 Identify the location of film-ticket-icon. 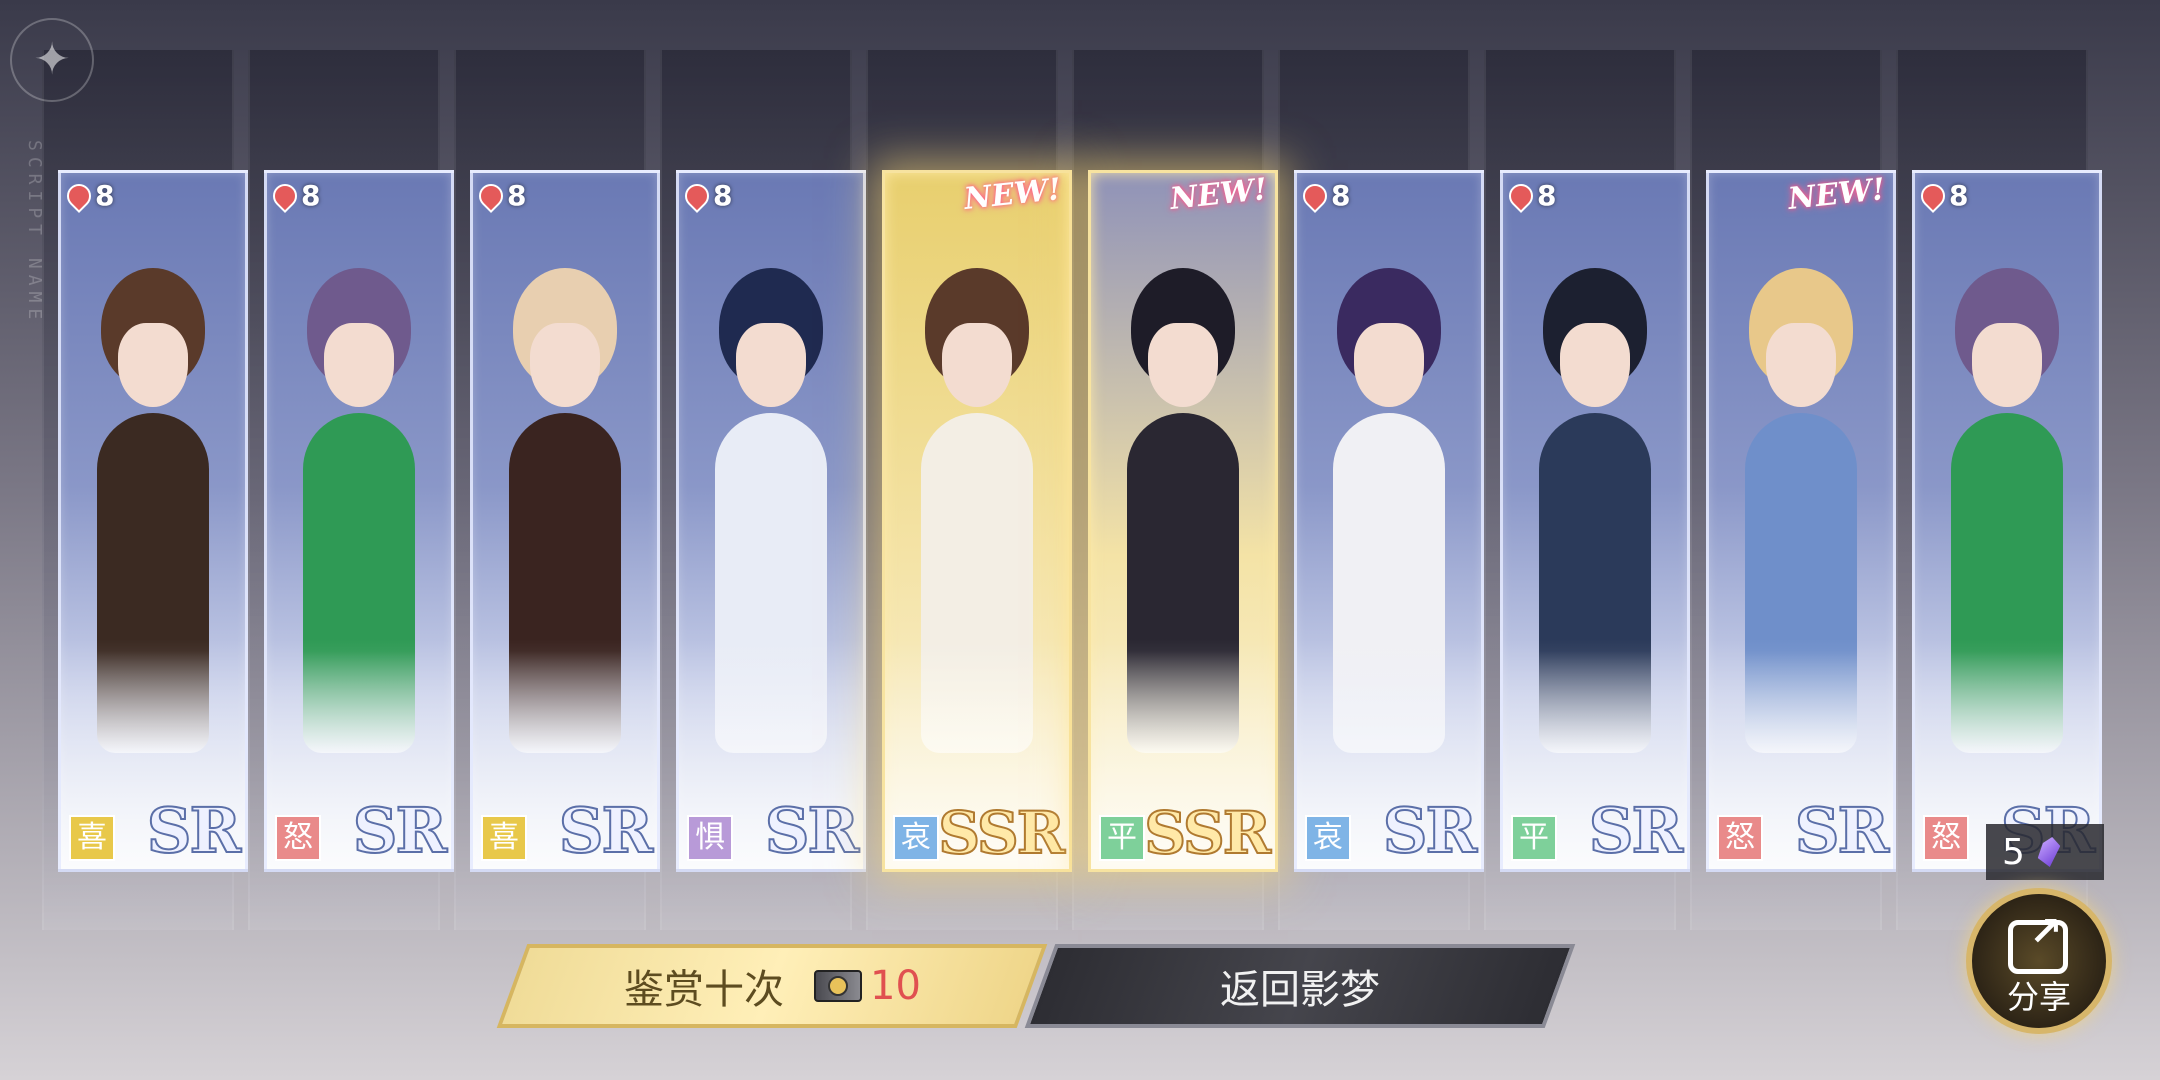
(837, 986).